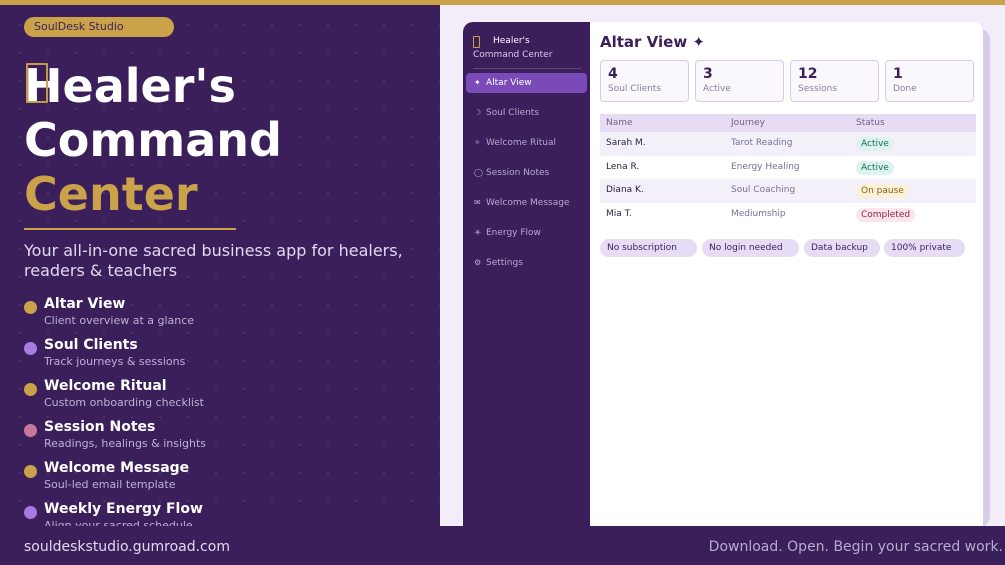 The height and width of the screenshot is (565, 1005). What do you see at coordinates (527, 68) in the screenshot?
I see `sidebar-divider` at bounding box center [527, 68].